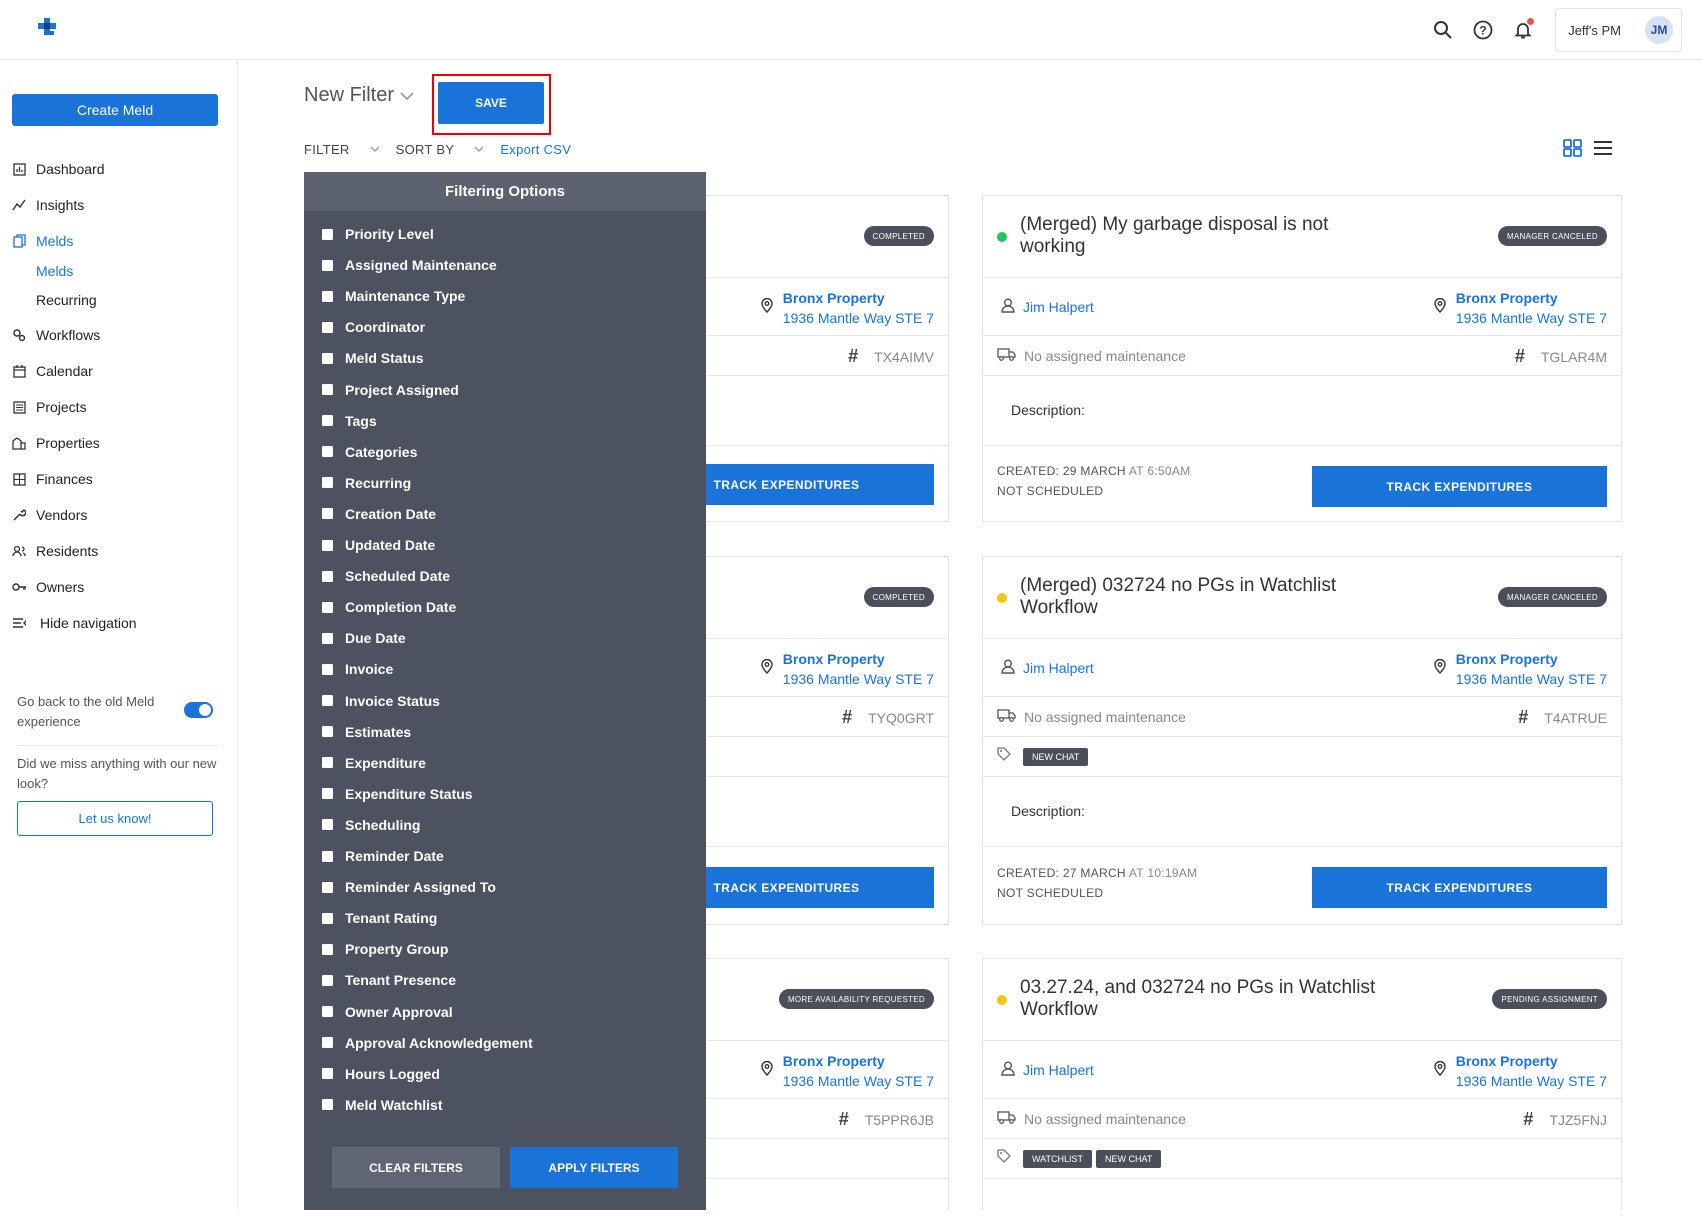 Image resolution: width=1702 pixels, height=1225 pixels. What do you see at coordinates (385, 949) in the screenshot?
I see `filter-option-property-group: Property Group` at bounding box center [385, 949].